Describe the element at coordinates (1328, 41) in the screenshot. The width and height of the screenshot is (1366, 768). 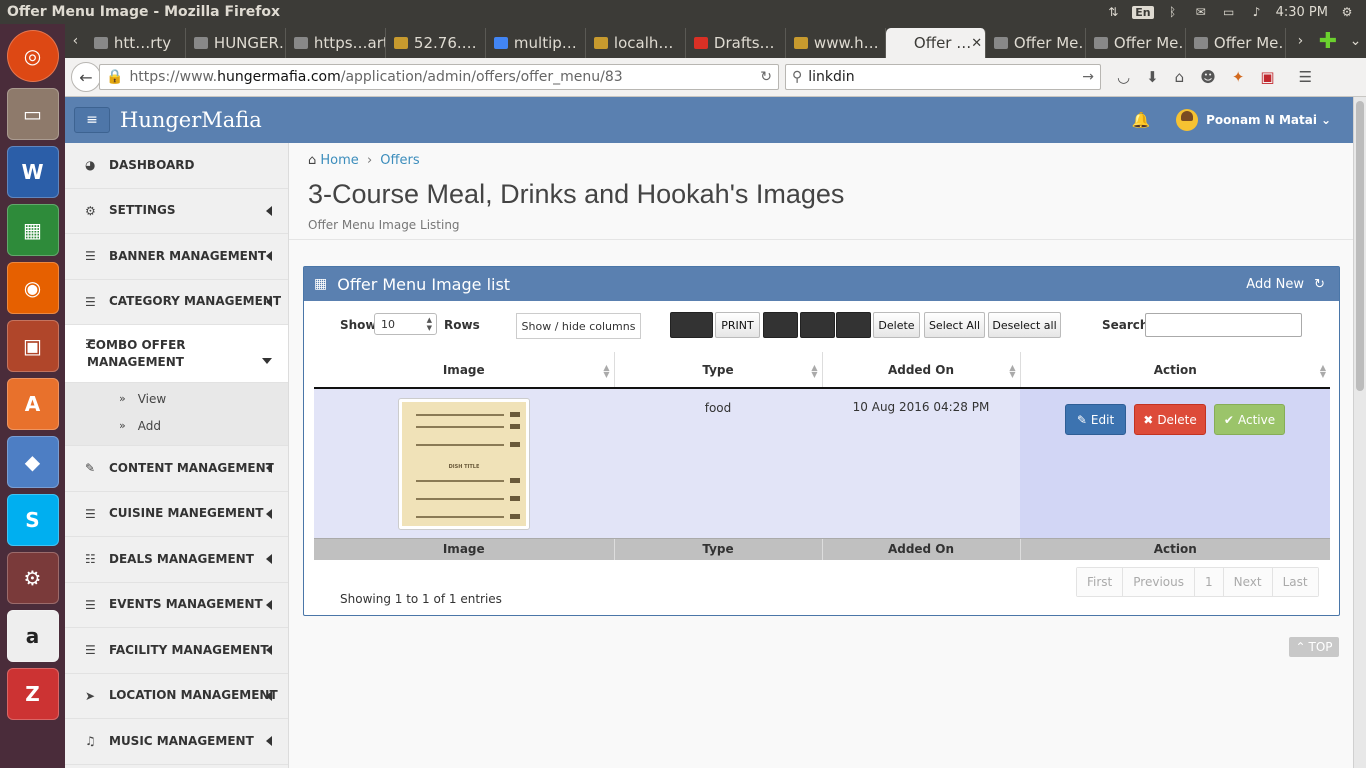
I see `new-tab-plus-icon: ✚` at that location.